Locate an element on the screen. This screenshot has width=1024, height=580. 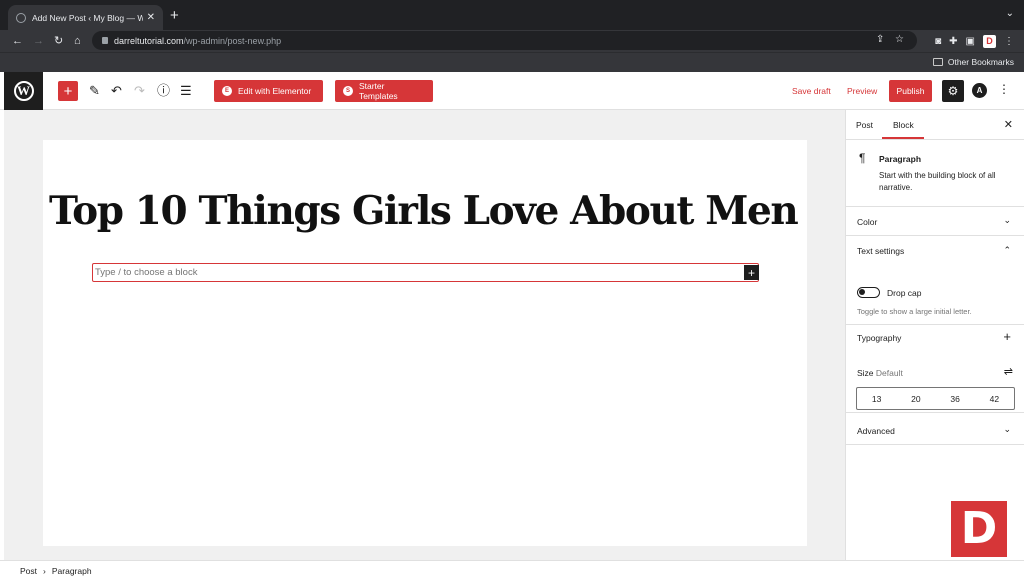
starter-templates-icon: S is located at coordinates (348, 91).